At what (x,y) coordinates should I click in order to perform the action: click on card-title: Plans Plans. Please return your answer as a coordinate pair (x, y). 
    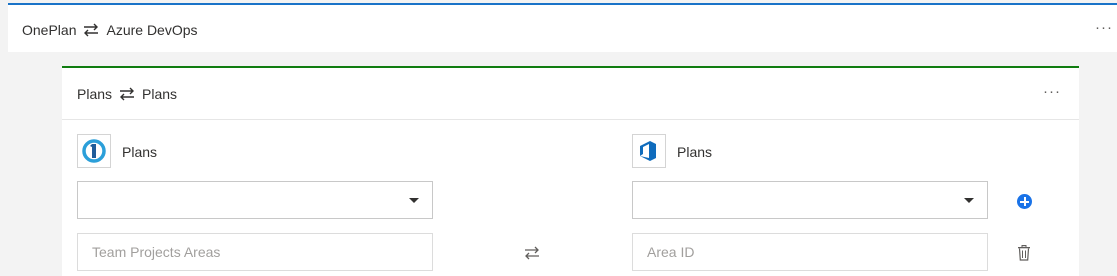
    Looking at the image, I should click on (127, 94).